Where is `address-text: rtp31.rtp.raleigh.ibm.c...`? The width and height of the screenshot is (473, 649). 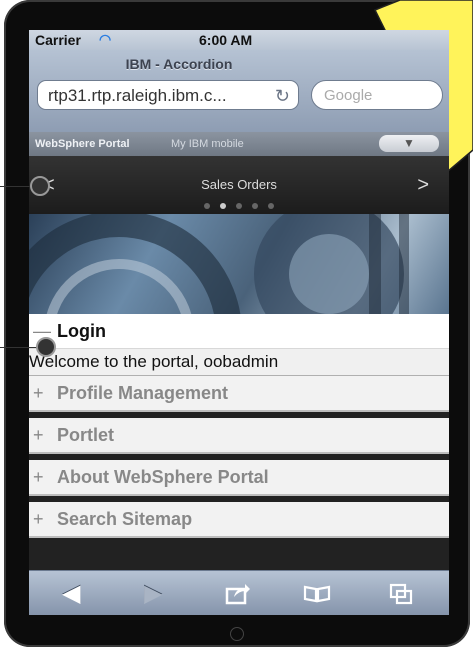
address-text: rtp31.rtp.raleigh.ibm.c... is located at coordinates (137, 95).